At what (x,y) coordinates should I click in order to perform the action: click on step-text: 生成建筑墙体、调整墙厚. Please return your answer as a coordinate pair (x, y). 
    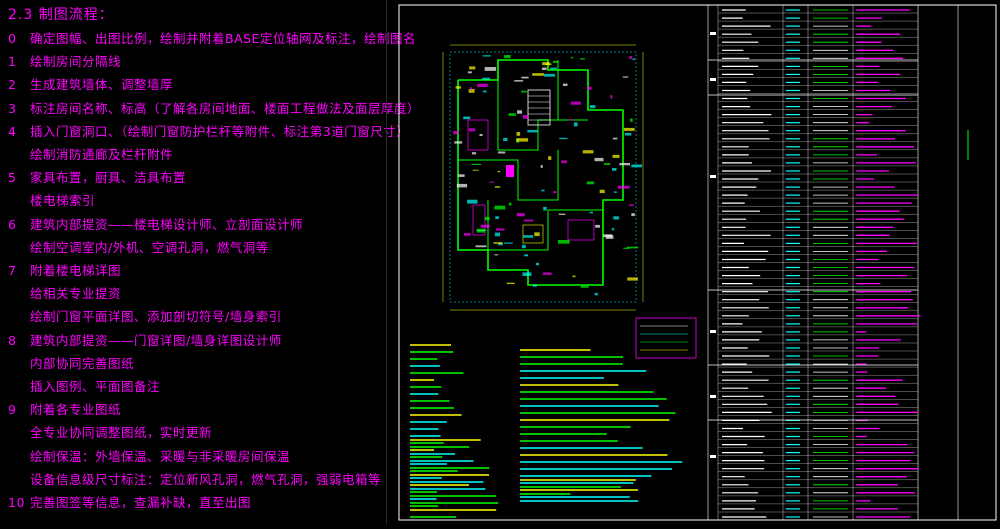
    Looking at the image, I should click on (102, 85).